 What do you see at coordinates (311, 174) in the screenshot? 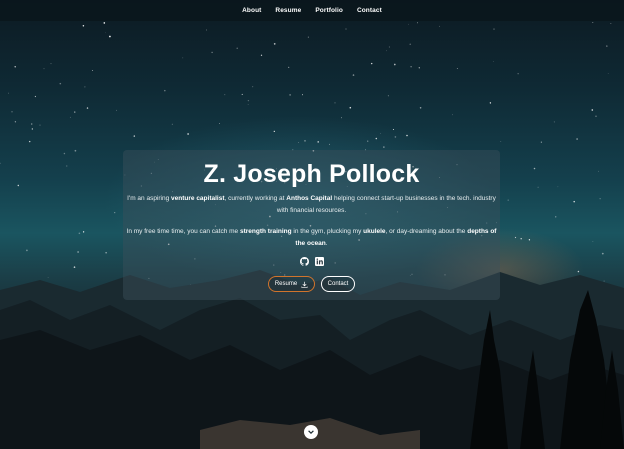
I see `page-title: Z. Joseph Pollock` at bounding box center [311, 174].